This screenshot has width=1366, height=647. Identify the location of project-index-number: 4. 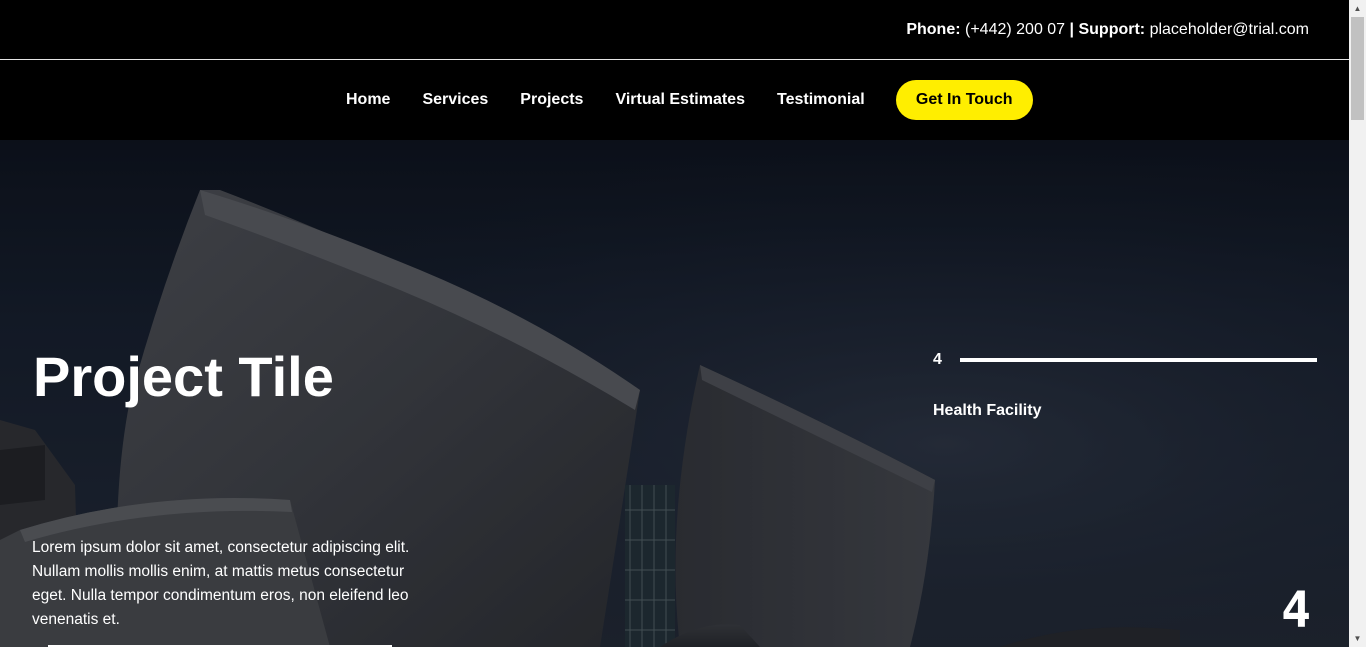
(1296, 610).